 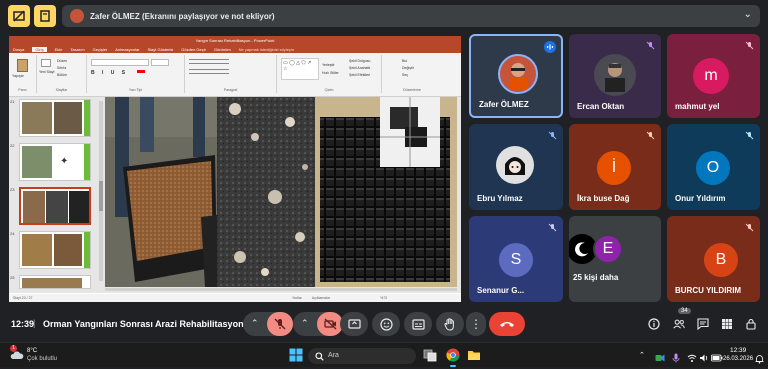 I want to click on tray-overflow-chevron-icon: ⌃, so click(x=642, y=355).